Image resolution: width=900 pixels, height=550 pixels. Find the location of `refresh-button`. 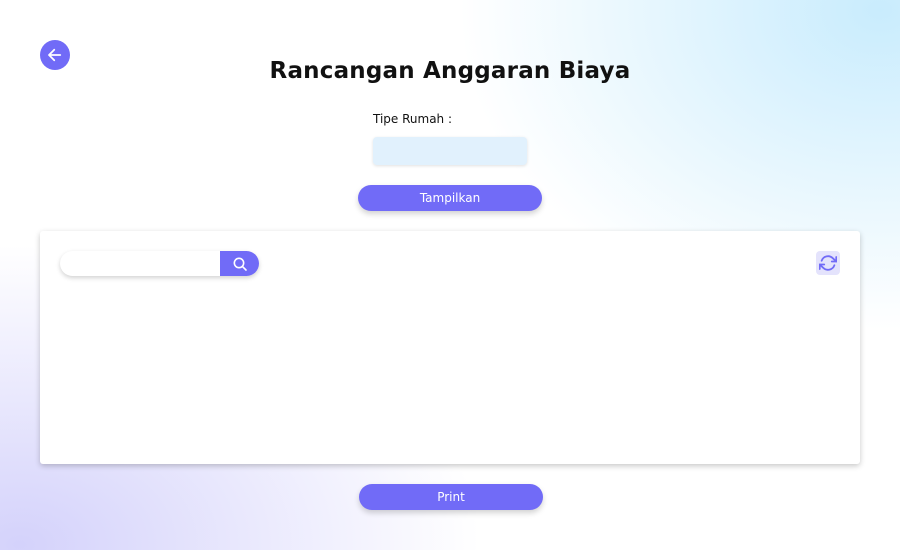

refresh-button is located at coordinates (828, 263).